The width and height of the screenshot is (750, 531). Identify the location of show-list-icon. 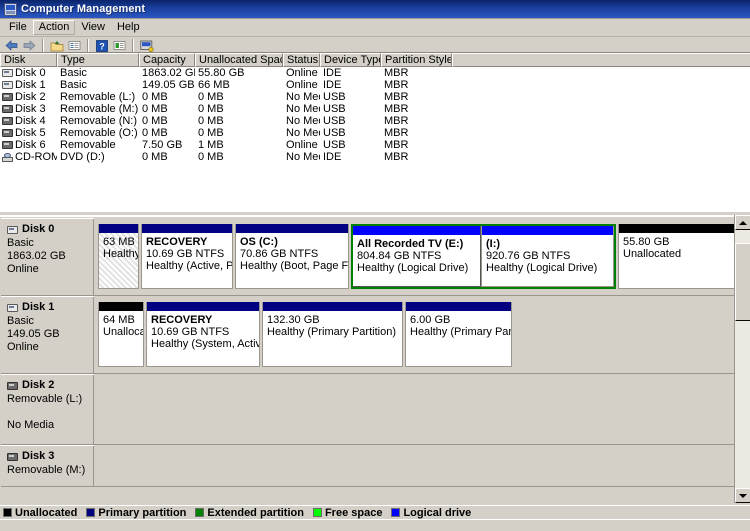
(74, 45).